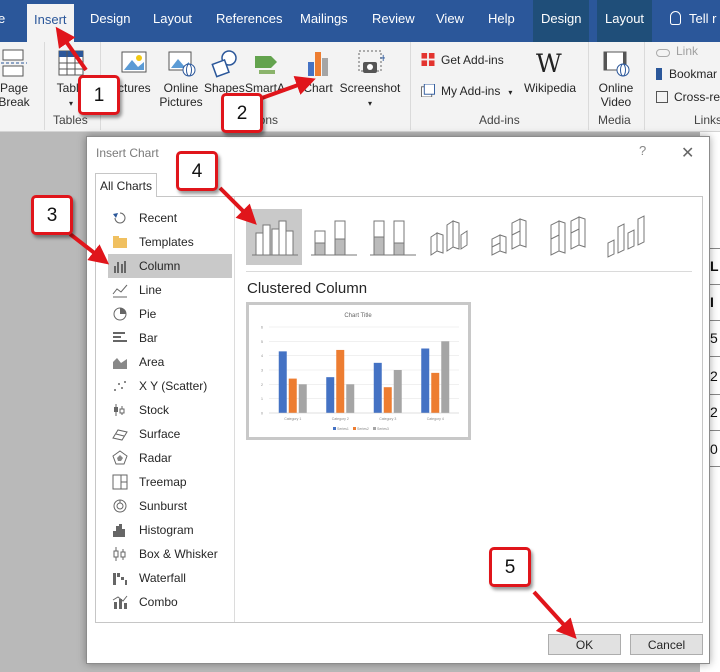 Image resolution: width=720 pixels, height=672 pixels. What do you see at coordinates (181, 88) in the screenshot?
I see `online-pictures-label-1: Online` at bounding box center [181, 88].